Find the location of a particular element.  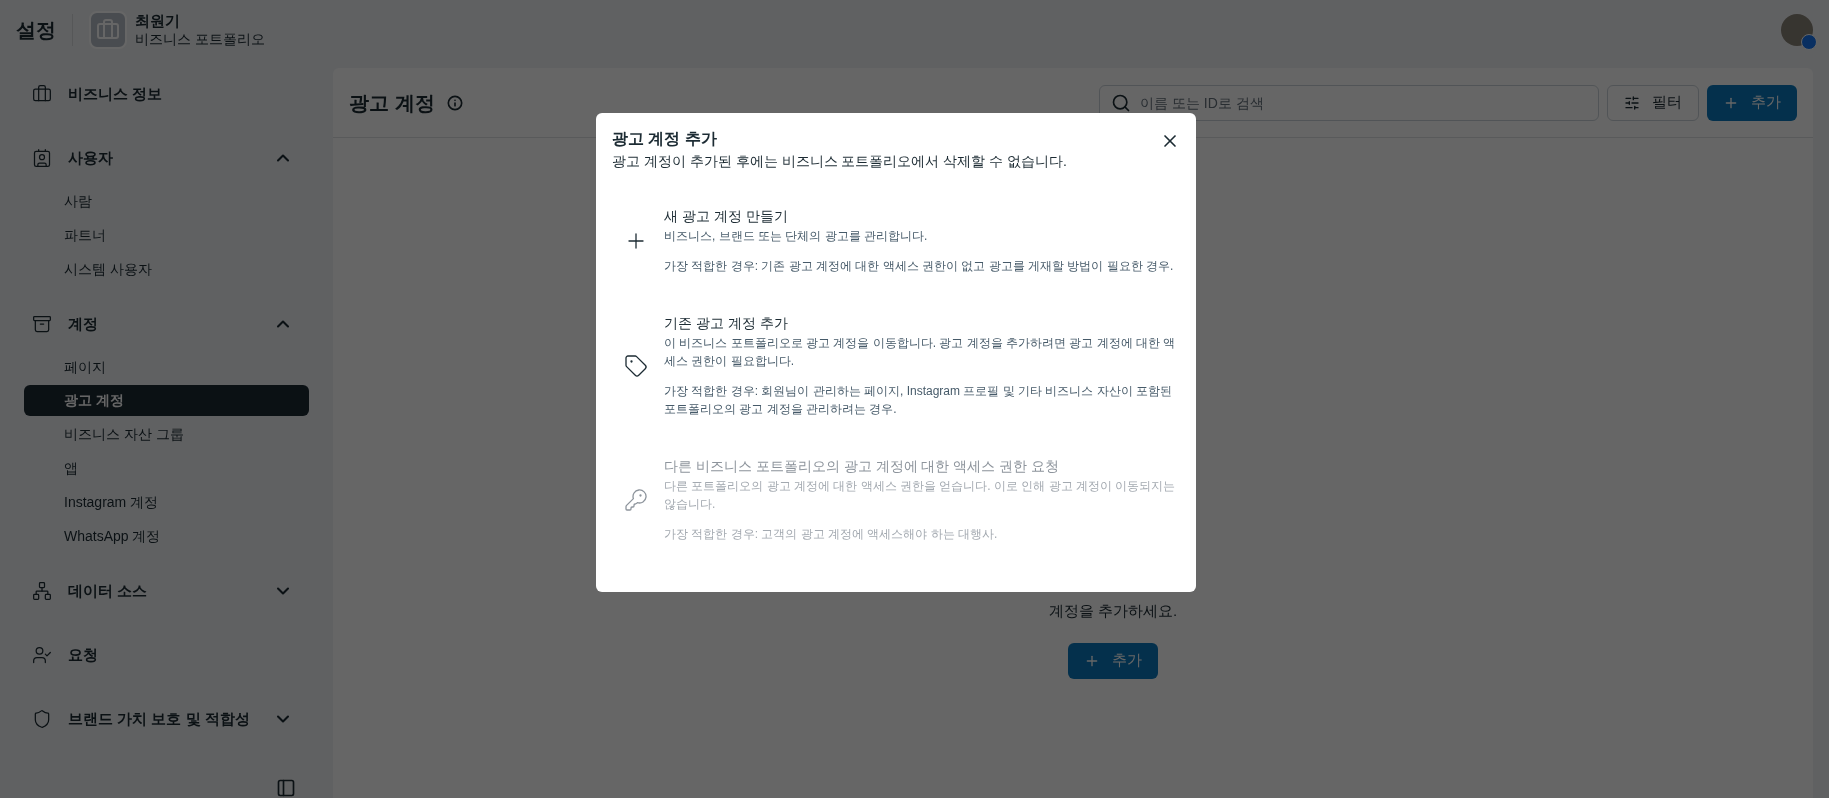

option-item: 새 광고 계정 만들기 비즈니스, 브랜드 또는 단체의 광고를 관리합니다. 가장 적합한 경우: 기존 광고 계정에 대한 액세스 권한이 없고 광고를 게재할 방법이 필요한 경우. is located at coordinates (896, 240).